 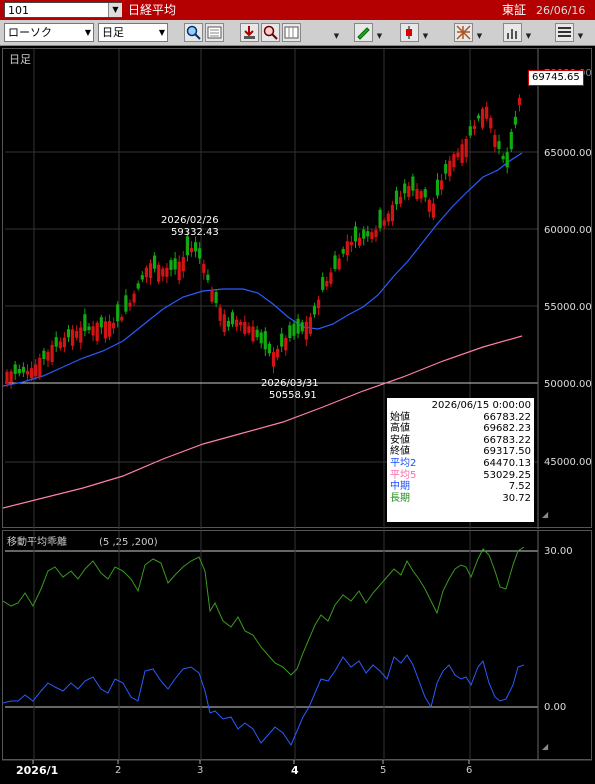 I want to click on grid-icon, so click(x=291, y=32).